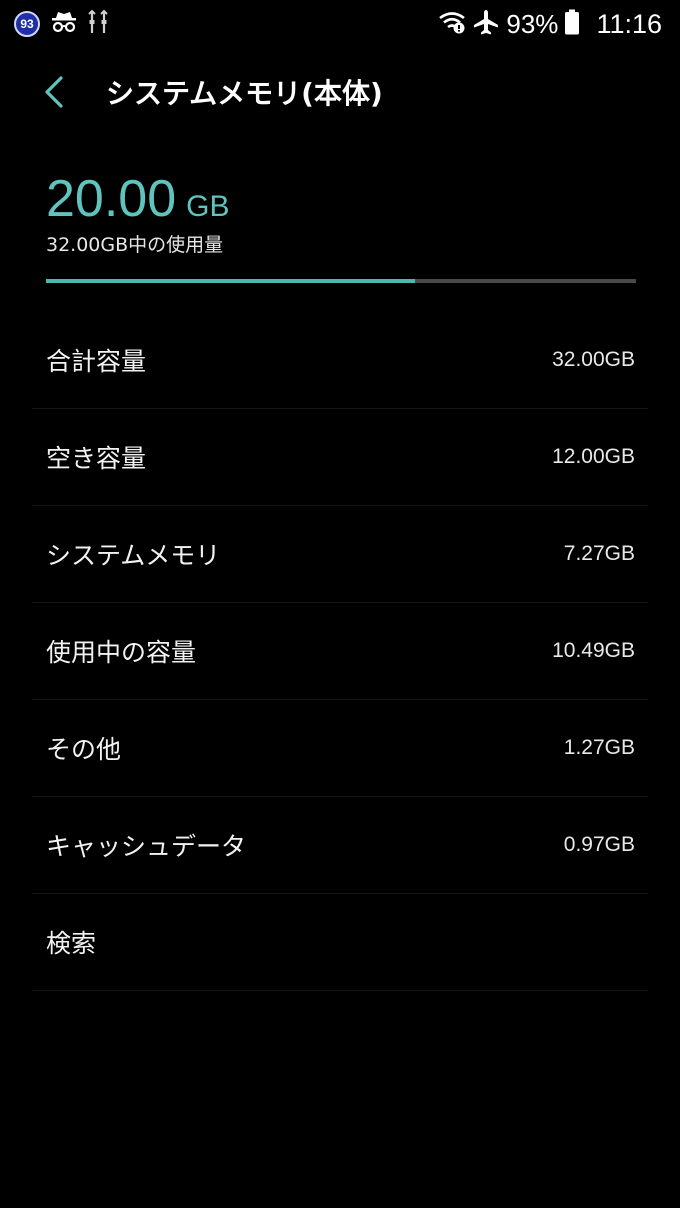 This screenshot has width=680, height=1208. What do you see at coordinates (64, 24) in the screenshot?
I see `incognito-icon` at bounding box center [64, 24].